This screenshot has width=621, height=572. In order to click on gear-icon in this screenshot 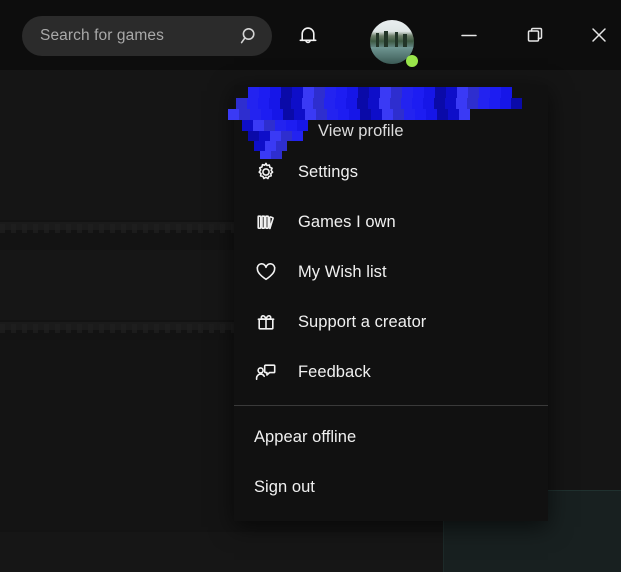, I will do `click(266, 172)`.